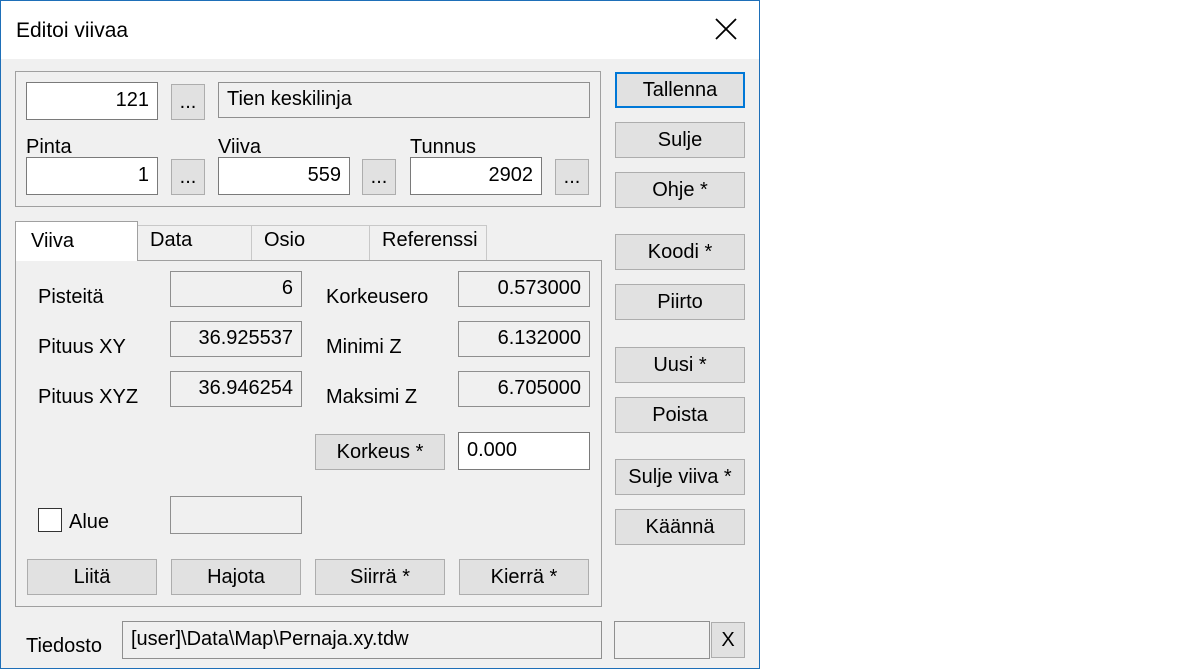 The image size is (1200, 669). Describe the element at coordinates (92, 176) in the screenshot. I see `pinta-input: 1` at that location.